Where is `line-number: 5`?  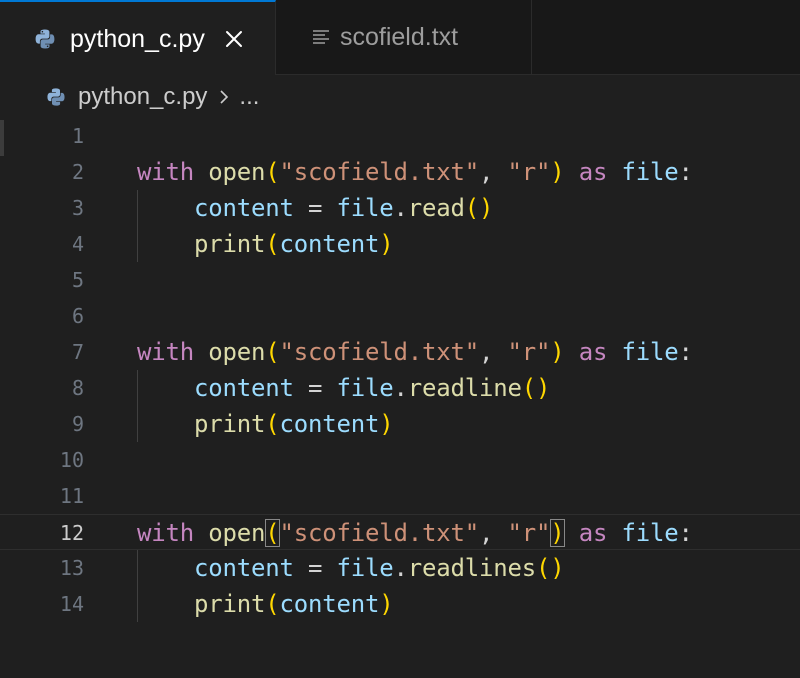
line-number: 5 is located at coordinates (77, 280).